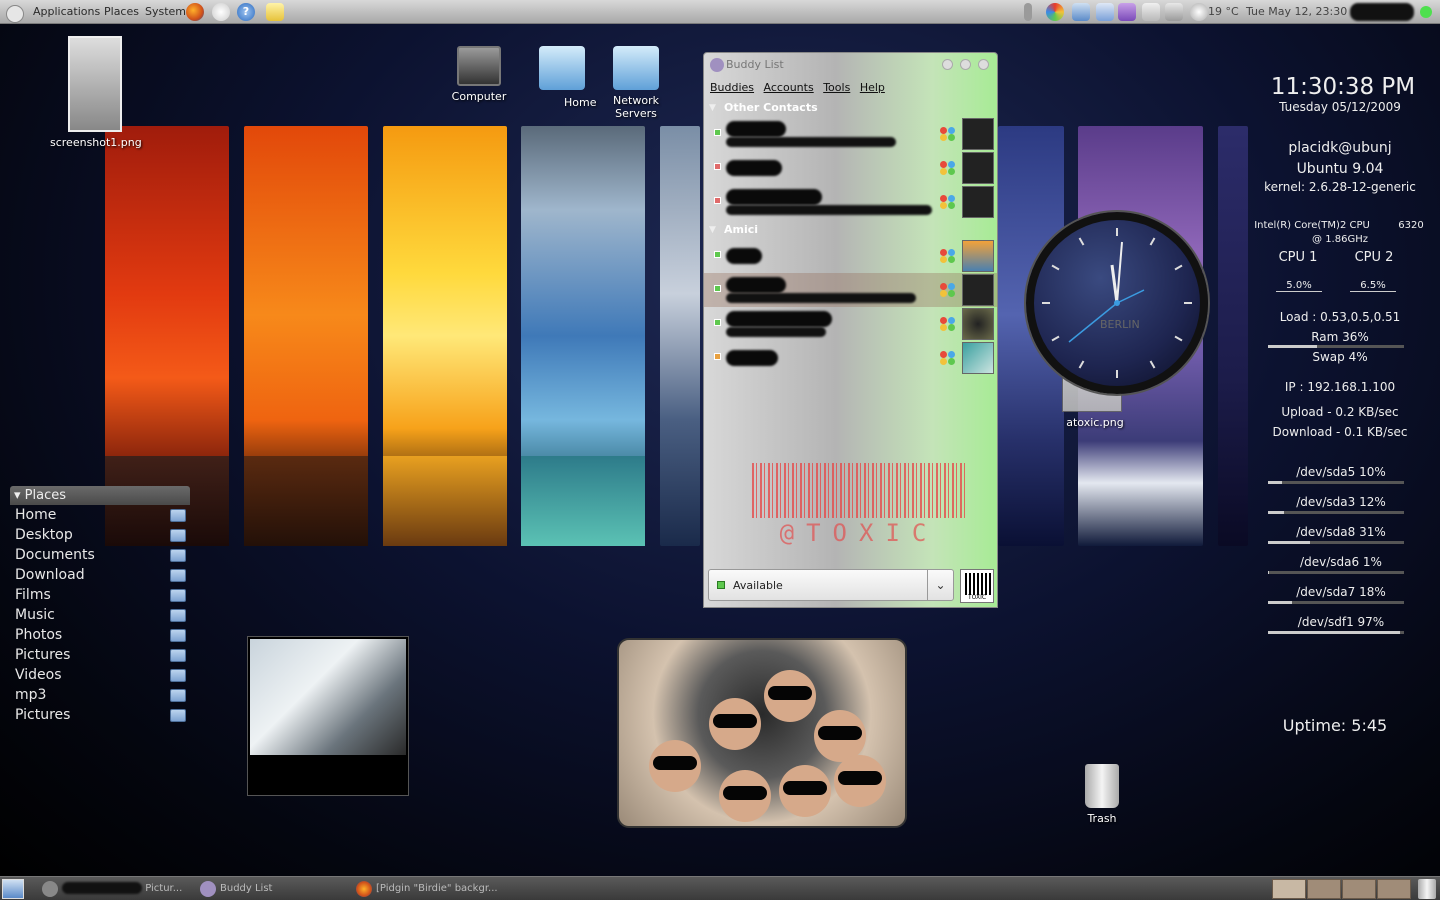 The width and height of the screenshot is (1440, 900). I want to click on place-label: Videos, so click(38, 675).